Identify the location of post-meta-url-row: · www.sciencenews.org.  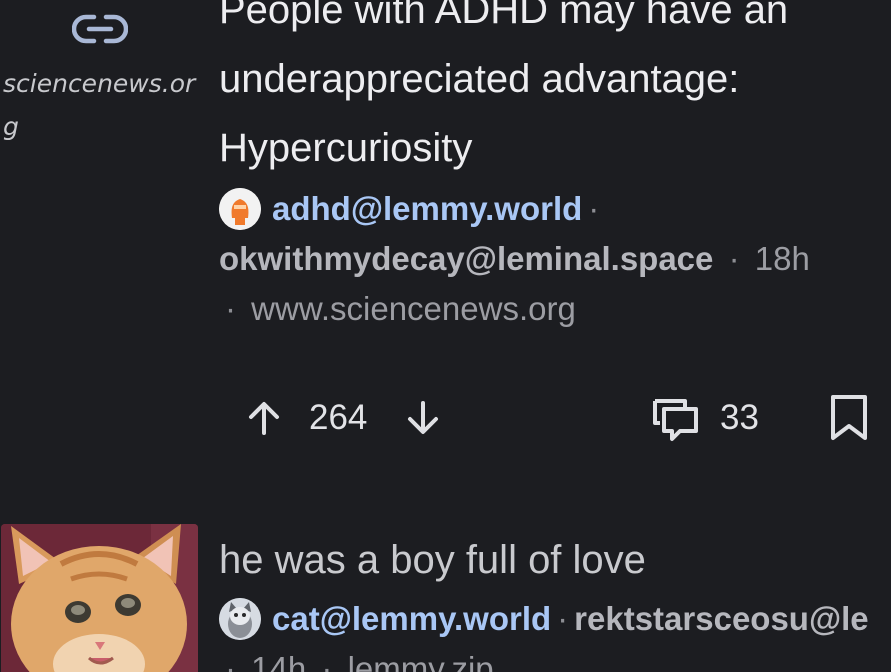
(553, 309).